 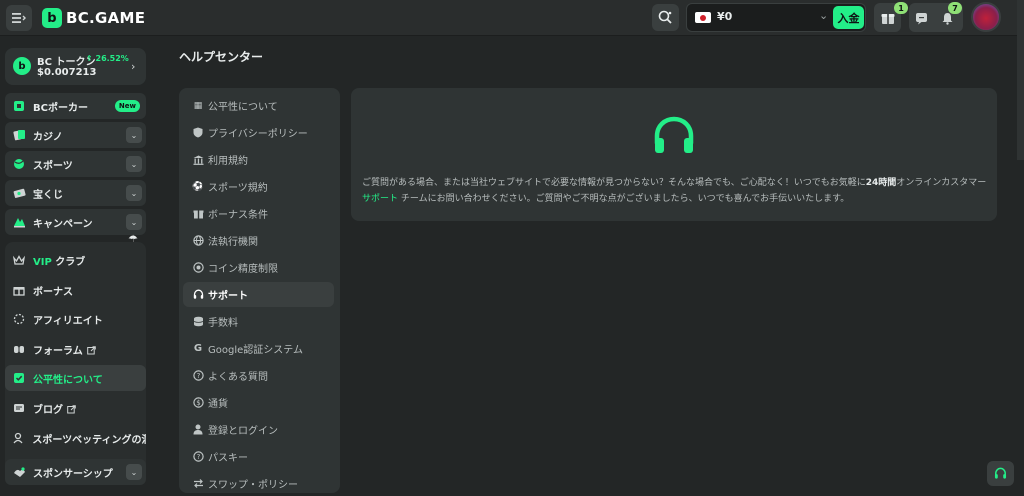 What do you see at coordinates (198, 430) in the screenshot?
I see `user-icon` at bounding box center [198, 430].